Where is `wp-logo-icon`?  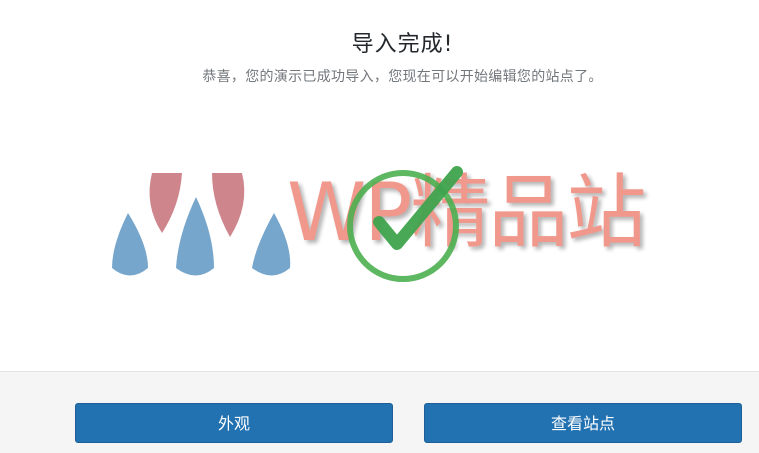
wp-logo-icon is located at coordinates (201, 224).